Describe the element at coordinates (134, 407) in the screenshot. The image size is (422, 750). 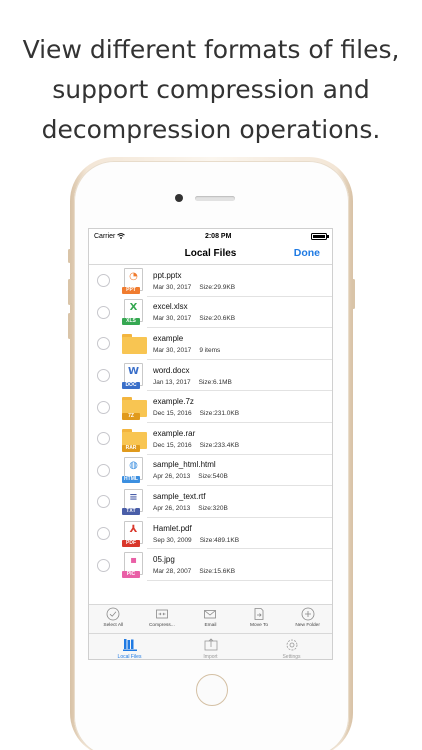
I see `7z-archive-icon: 7Z` at that location.